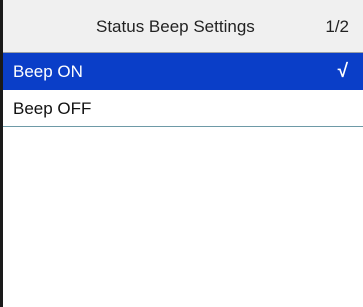 The width and height of the screenshot is (363, 307). I want to click on checkmark-icon: √, so click(342, 71).